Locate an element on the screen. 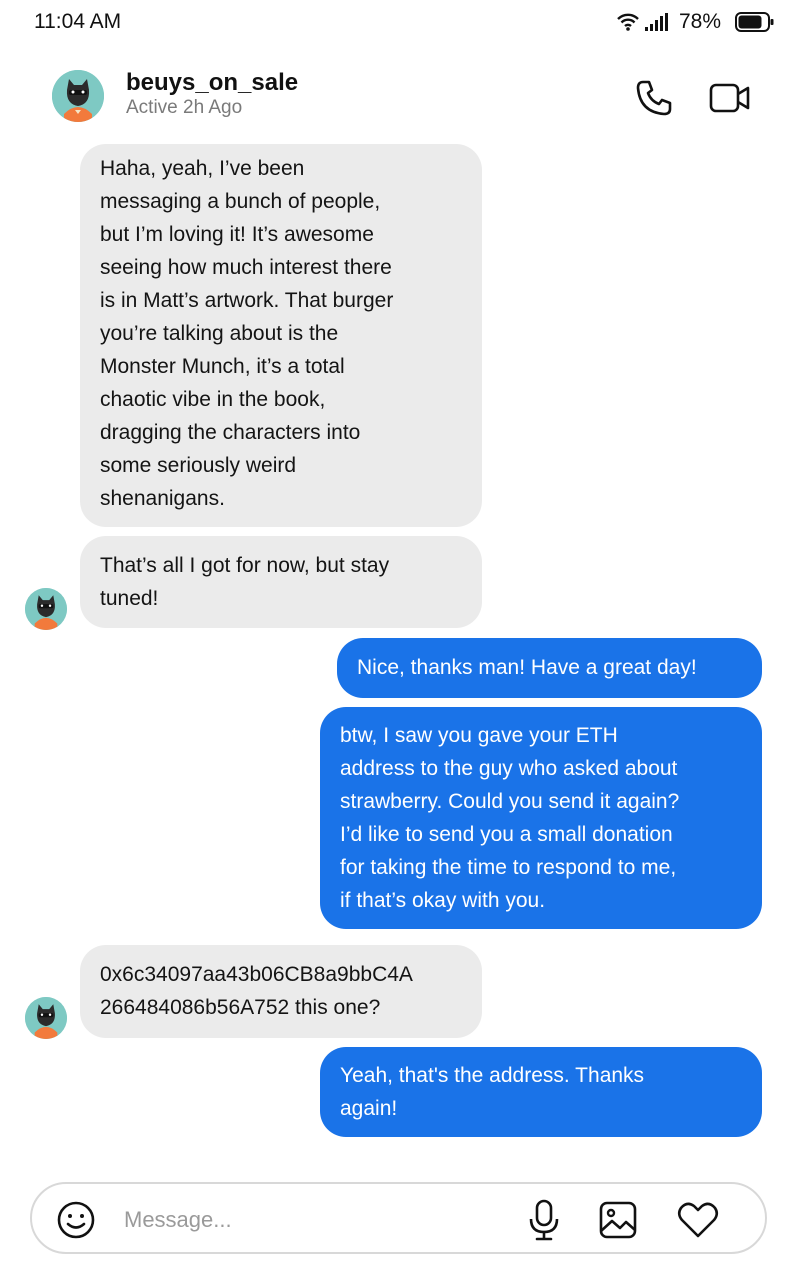  contact-name: beuys_on_sale is located at coordinates (212, 83).